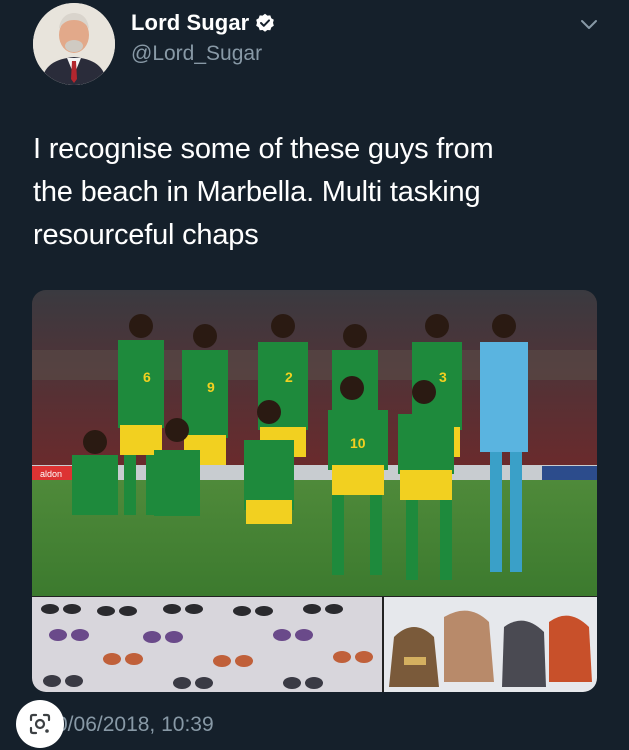  What do you see at coordinates (490, 644) in the screenshot?
I see `handbags-photo` at bounding box center [490, 644].